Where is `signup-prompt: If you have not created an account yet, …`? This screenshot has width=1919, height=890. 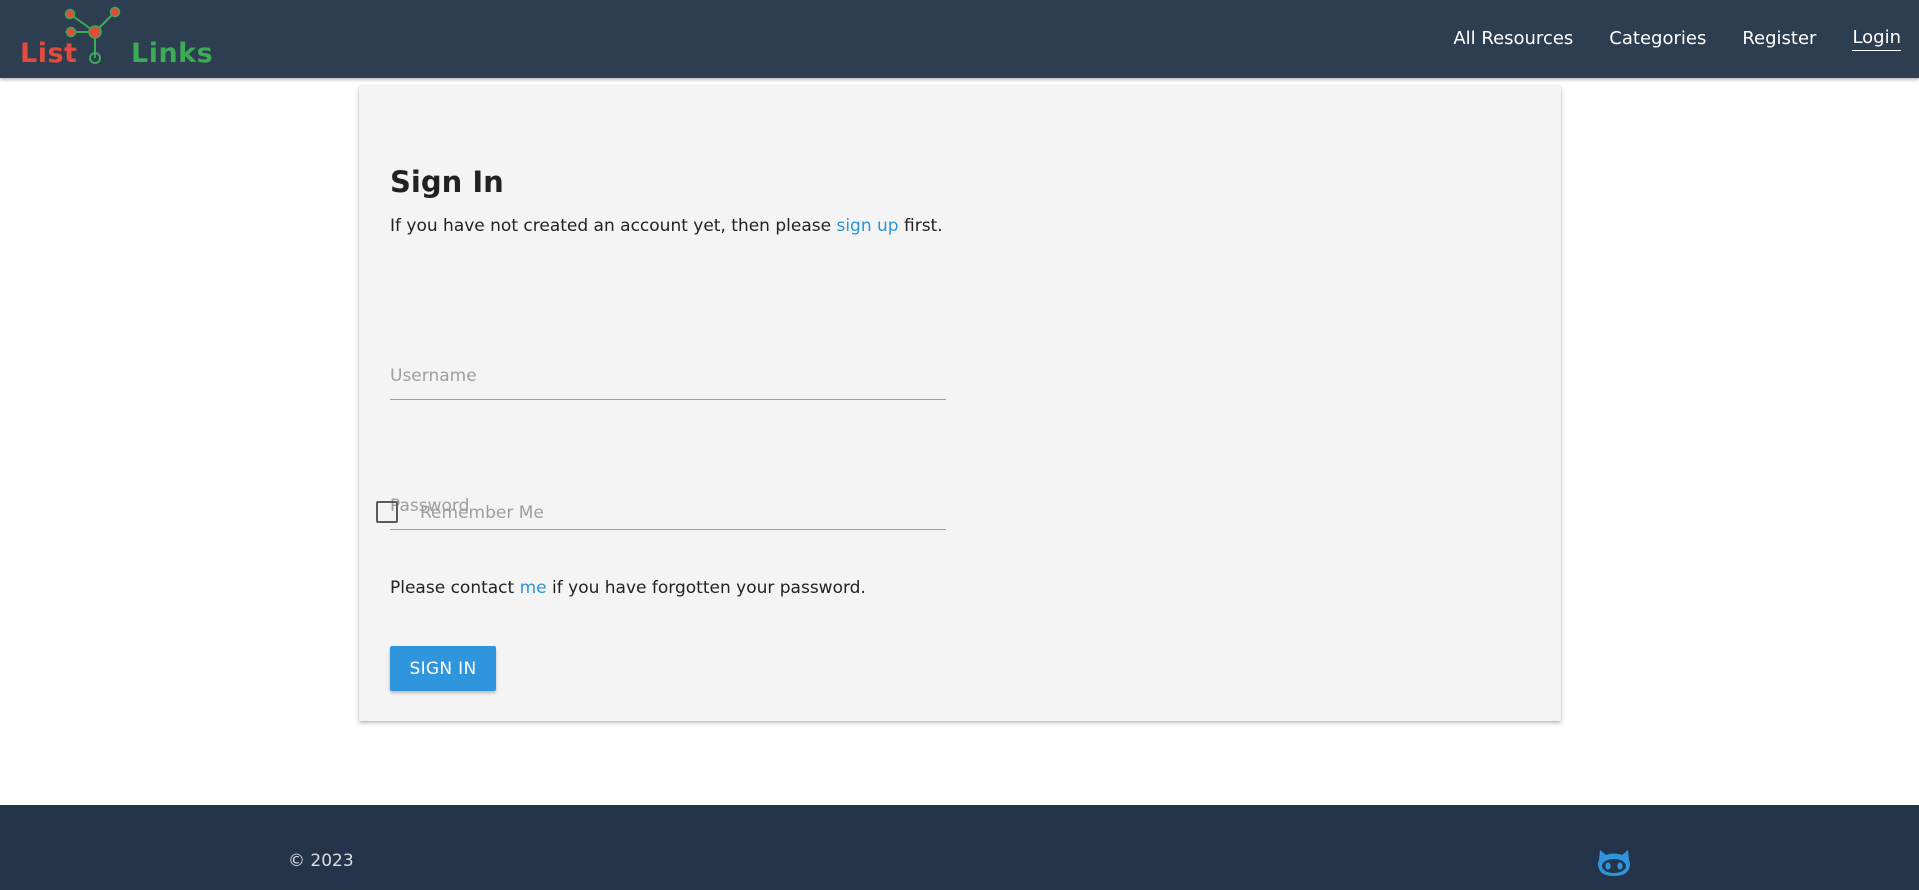
signup-prompt: If you have not created an account yet, … is located at coordinates (666, 226).